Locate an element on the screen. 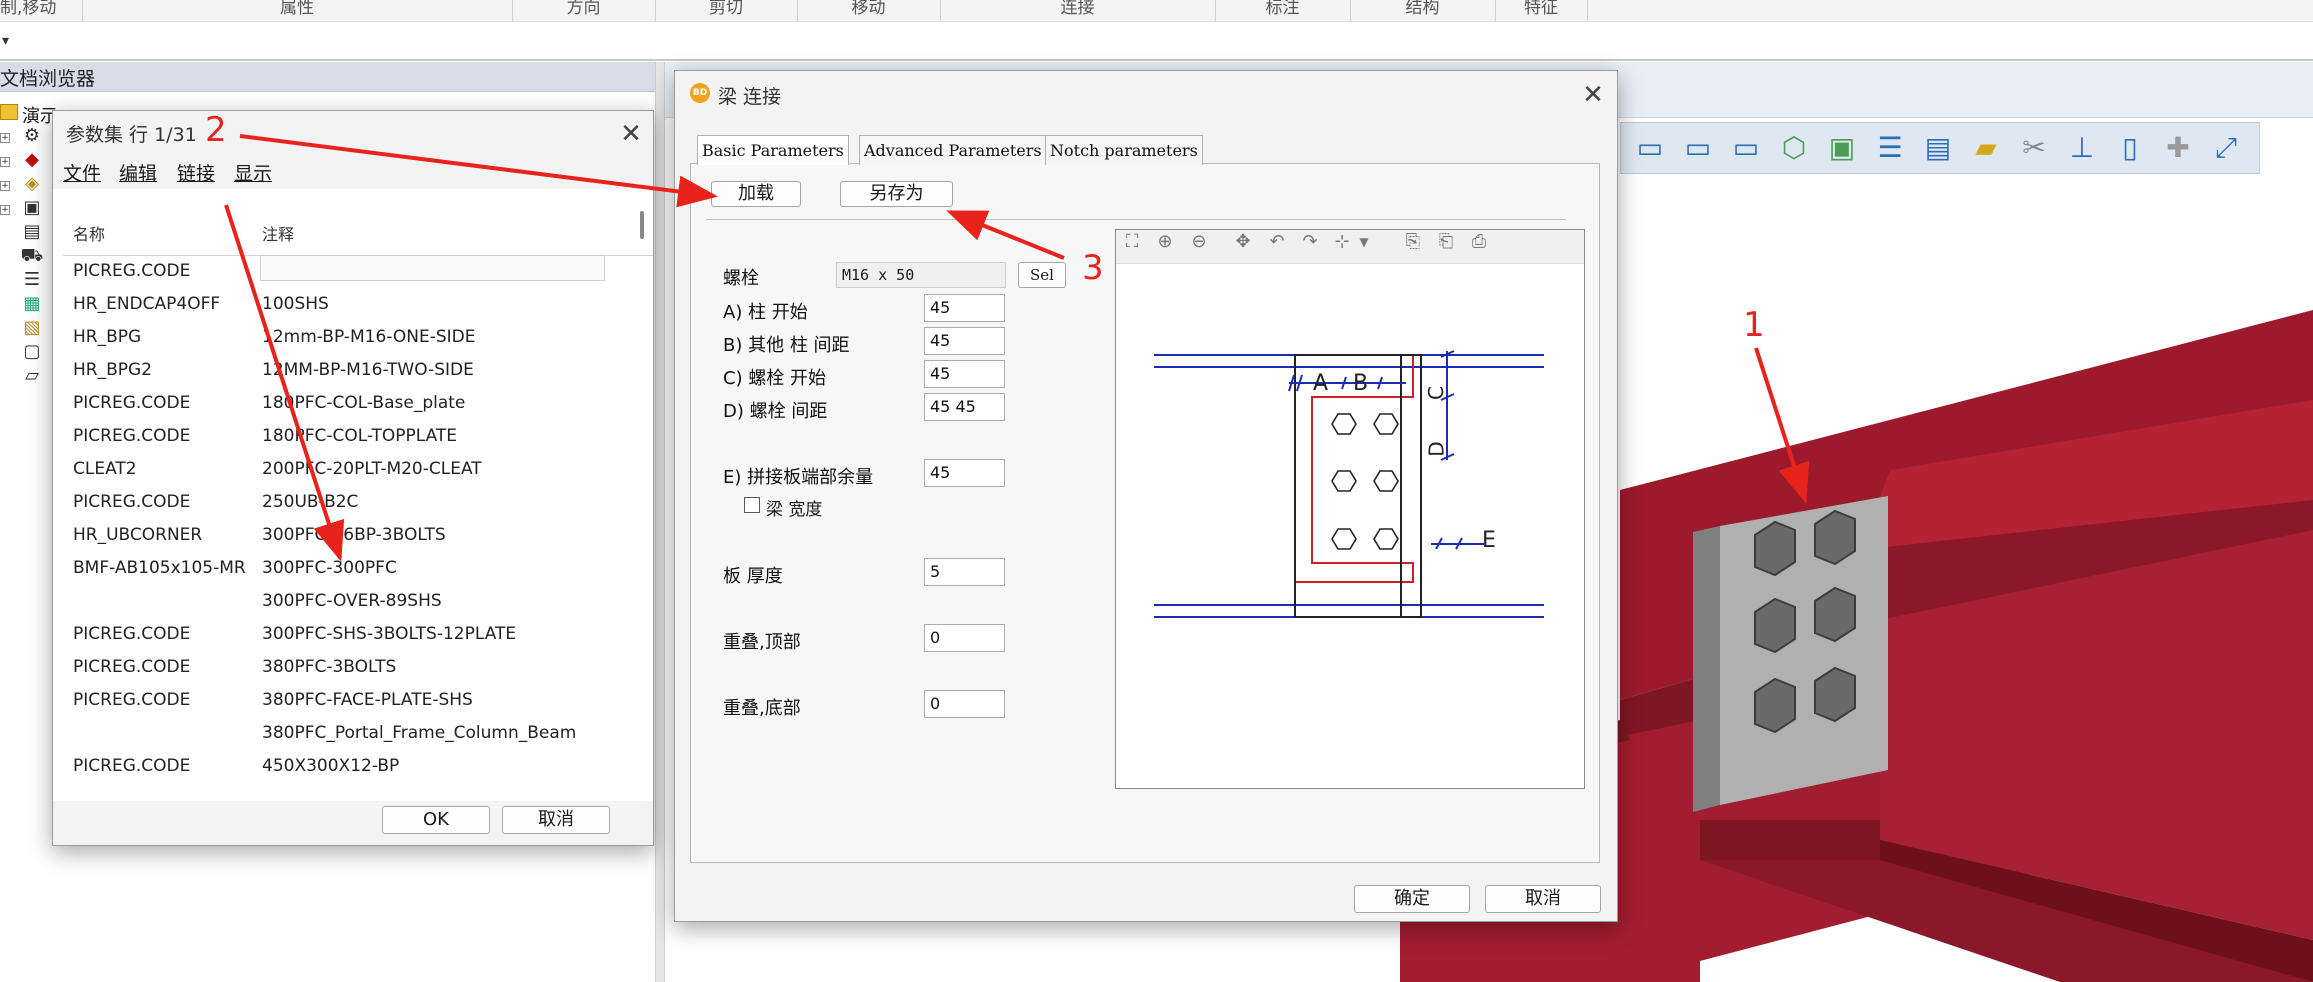 This screenshot has height=982, width=2313. annotation-label-3: 3 is located at coordinates (1093, 268).